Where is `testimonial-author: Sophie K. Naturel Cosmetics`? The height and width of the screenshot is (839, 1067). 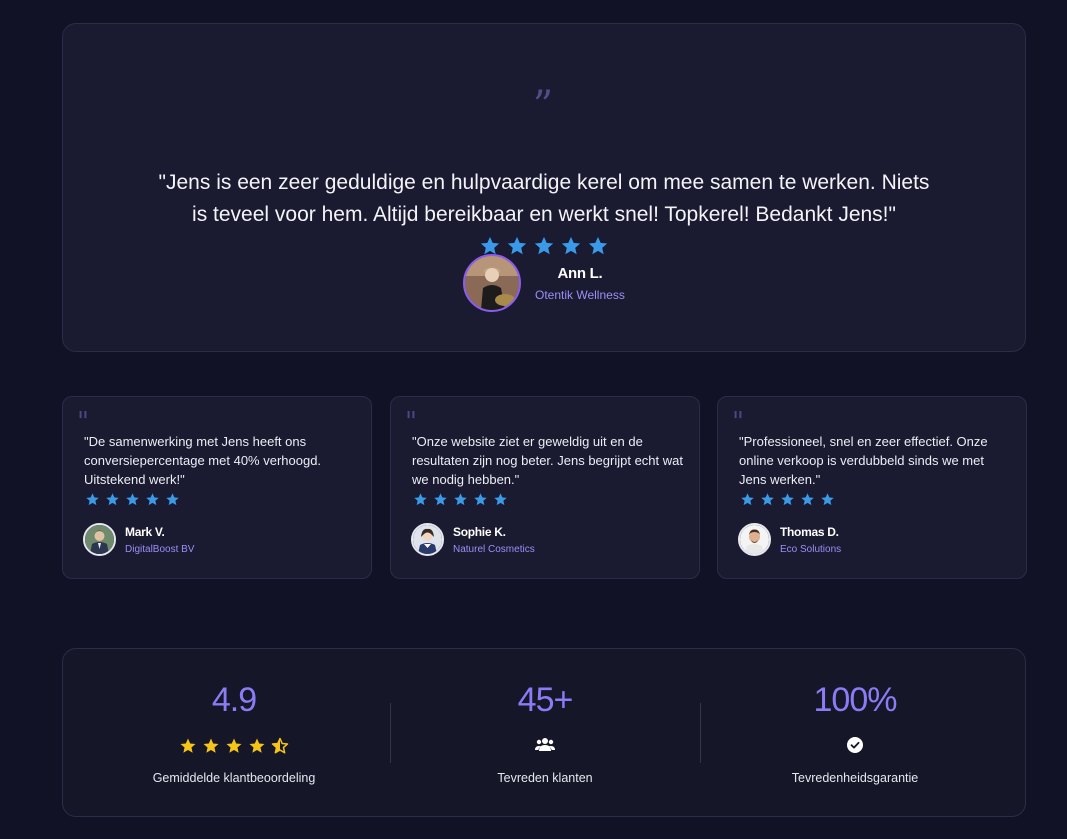 testimonial-author: Sophie K. Naturel Cosmetics is located at coordinates (473, 539).